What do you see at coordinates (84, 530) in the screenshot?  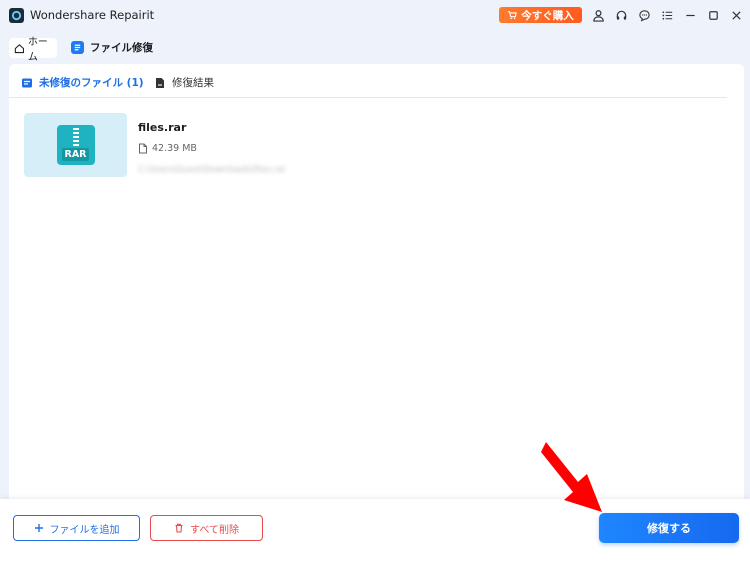 I see `add-file-label: ファイルを追加` at bounding box center [84, 530].